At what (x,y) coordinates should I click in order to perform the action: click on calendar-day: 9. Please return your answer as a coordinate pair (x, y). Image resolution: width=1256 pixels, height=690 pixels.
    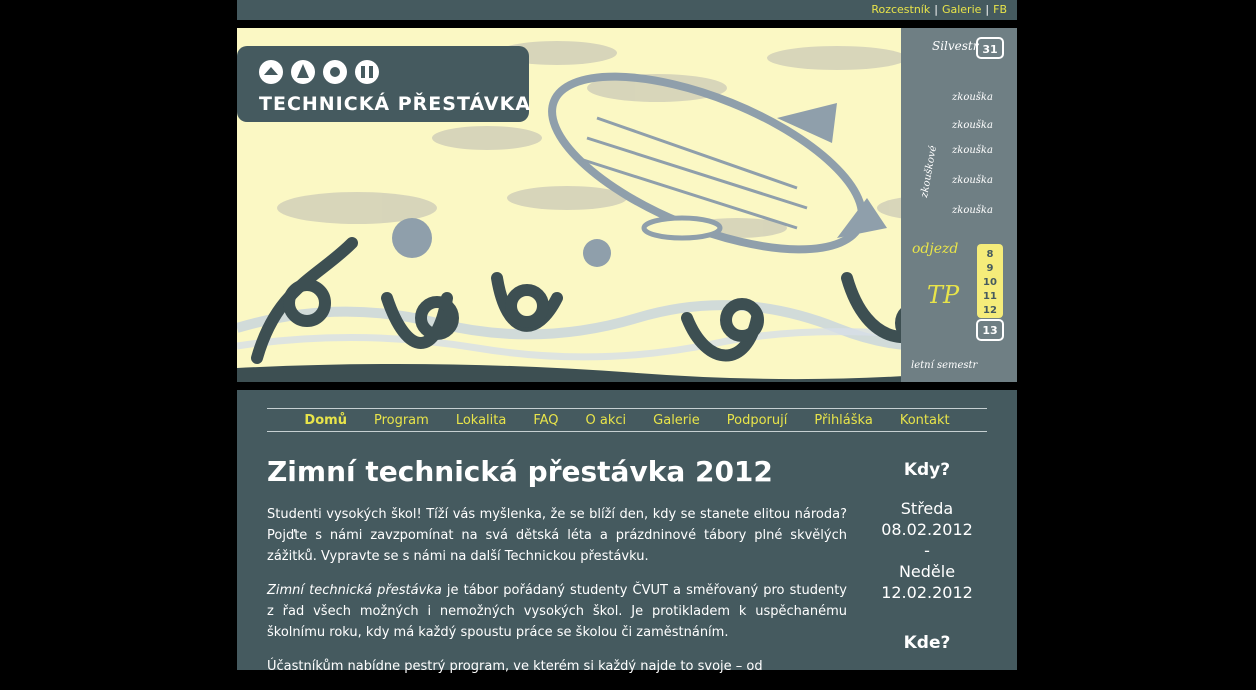
    Looking at the image, I should click on (990, 268).